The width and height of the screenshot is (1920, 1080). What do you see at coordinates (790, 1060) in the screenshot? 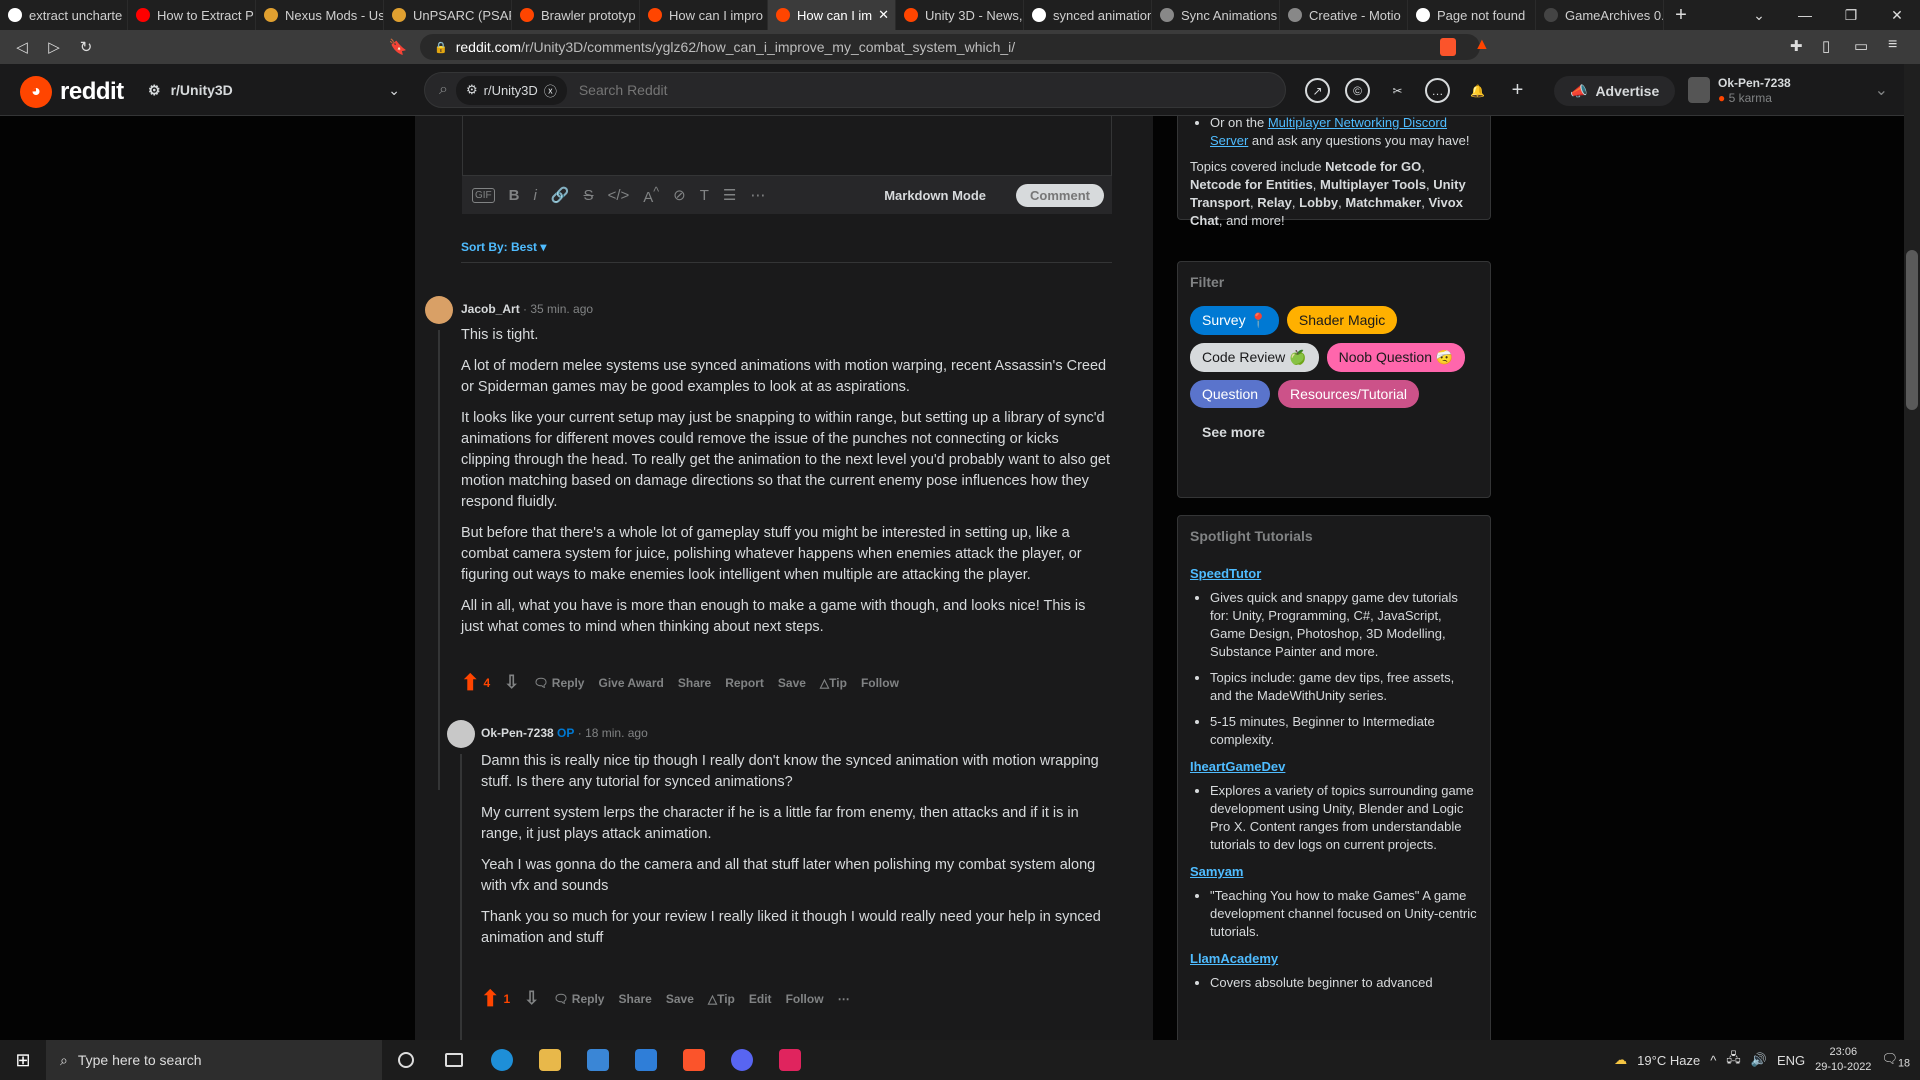
I see `app-icon` at bounding box center [790, 1060].